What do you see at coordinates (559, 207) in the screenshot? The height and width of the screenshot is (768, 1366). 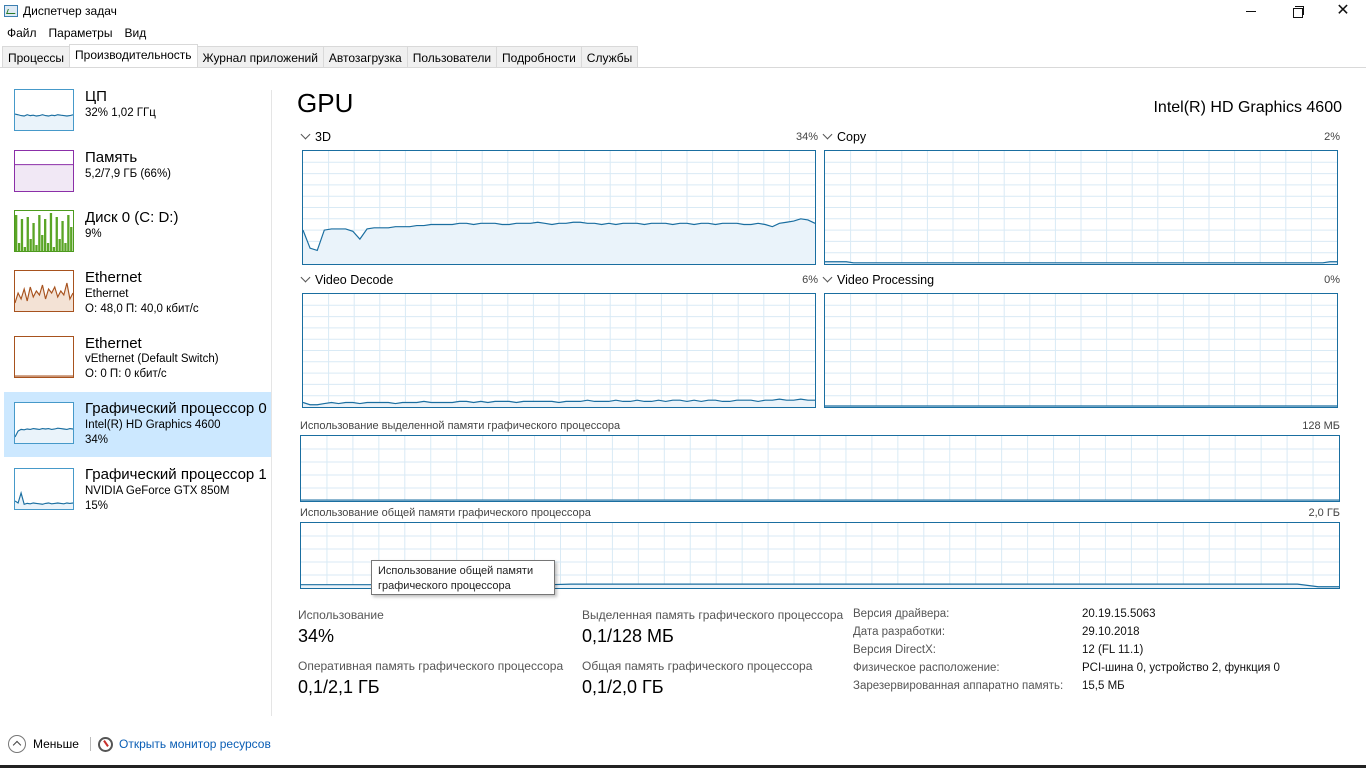 I see `engine-graph-3d` at bounding box center [559, 207].